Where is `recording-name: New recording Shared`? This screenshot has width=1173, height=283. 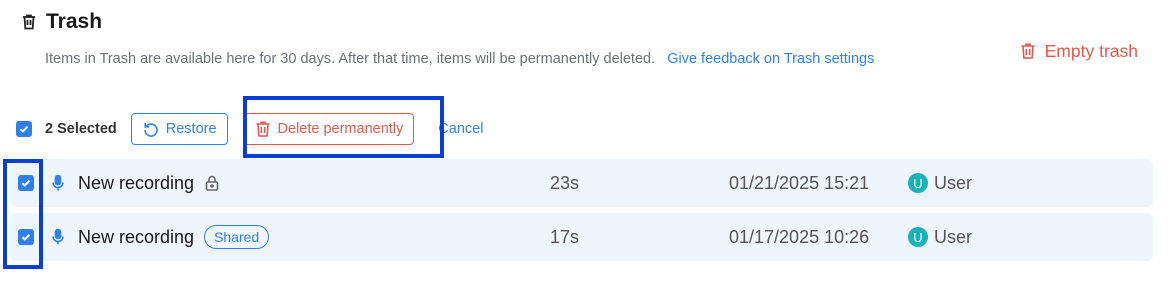 recording-name: New recording Shared is located at coordinates (174, 237).